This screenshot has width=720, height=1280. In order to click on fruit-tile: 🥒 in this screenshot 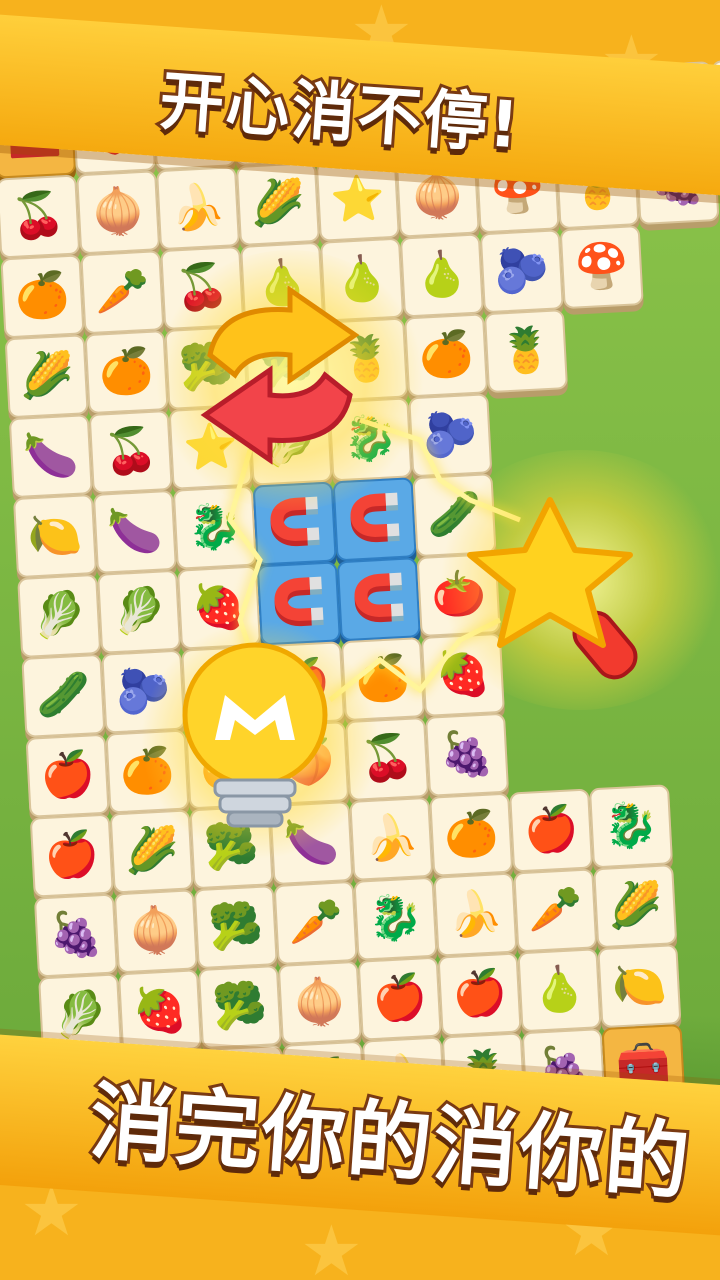, I will do `click(63, 695)`.